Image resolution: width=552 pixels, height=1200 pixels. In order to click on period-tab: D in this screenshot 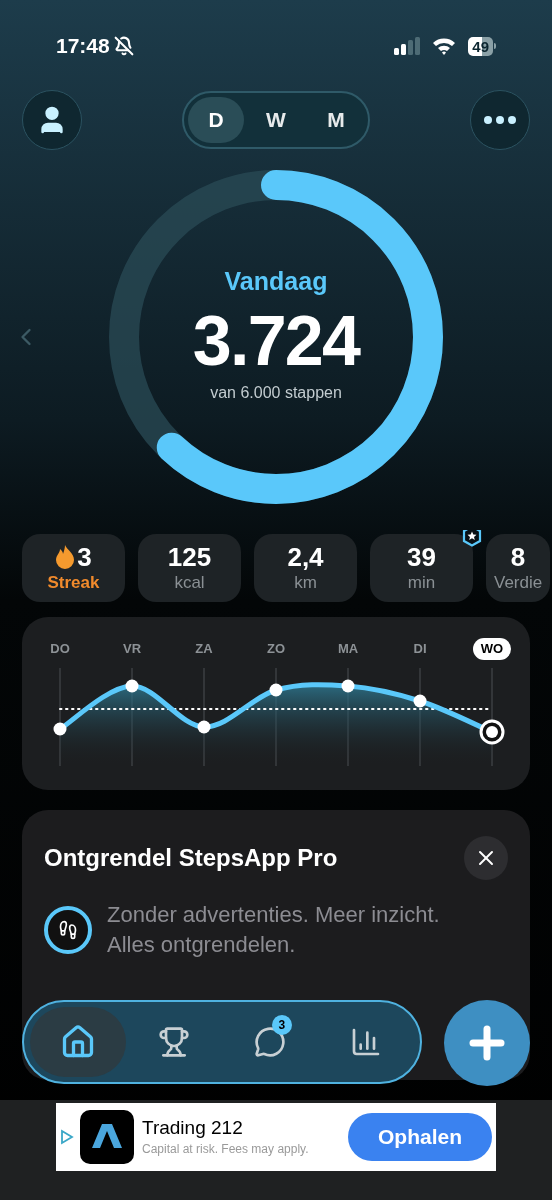, I will do `click(216, 120)`.